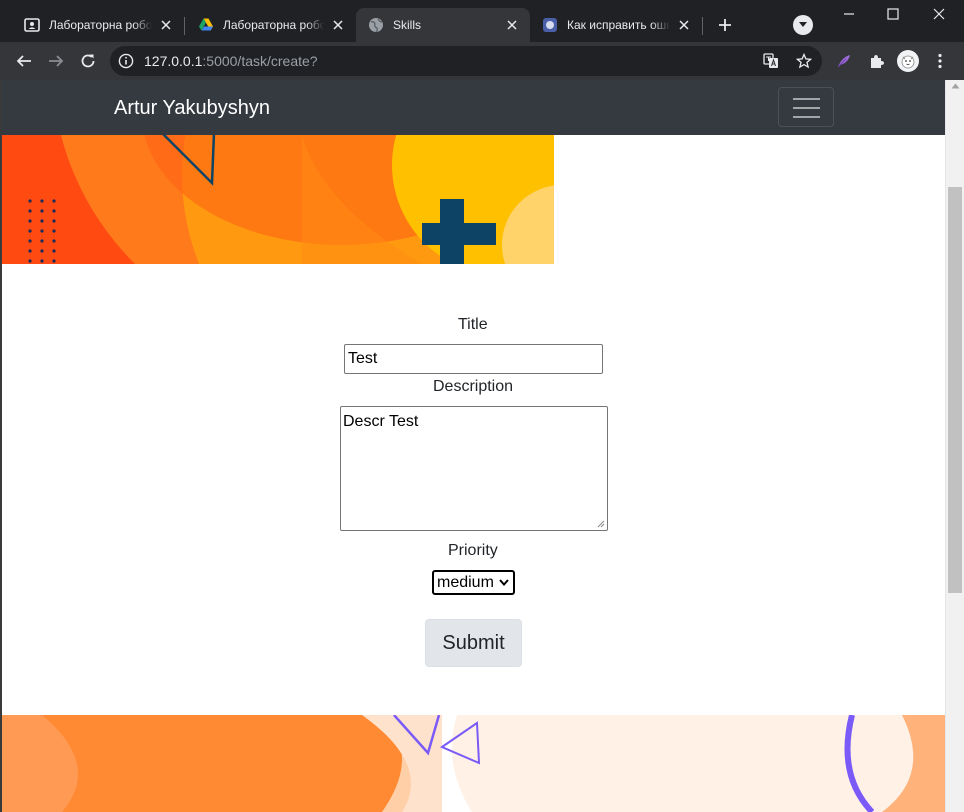  Describe the element at coordinates (771, 61) in the screenshot. I see `translate-icon` at that location.